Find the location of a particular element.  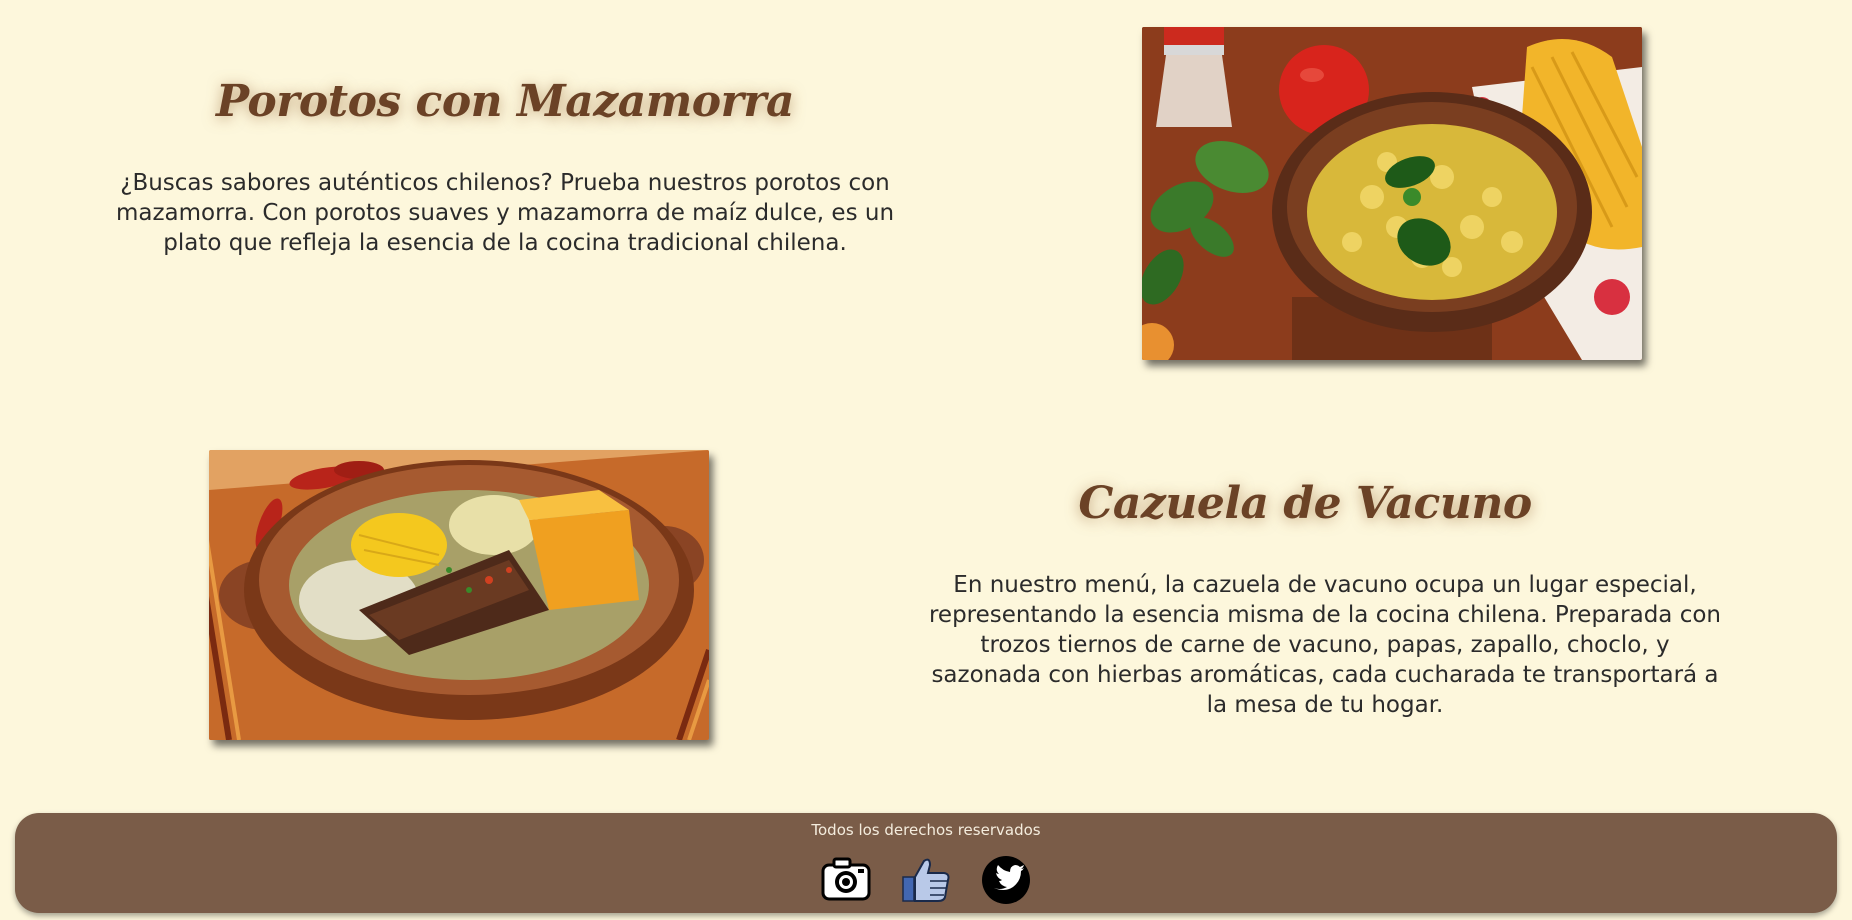

cazuela-illustration is located at coordinates (459, 595).